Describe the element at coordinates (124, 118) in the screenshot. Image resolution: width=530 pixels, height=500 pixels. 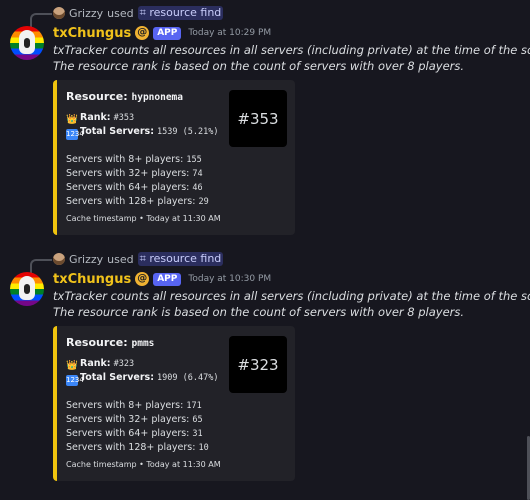
I see `rank-value: #353` at that location.